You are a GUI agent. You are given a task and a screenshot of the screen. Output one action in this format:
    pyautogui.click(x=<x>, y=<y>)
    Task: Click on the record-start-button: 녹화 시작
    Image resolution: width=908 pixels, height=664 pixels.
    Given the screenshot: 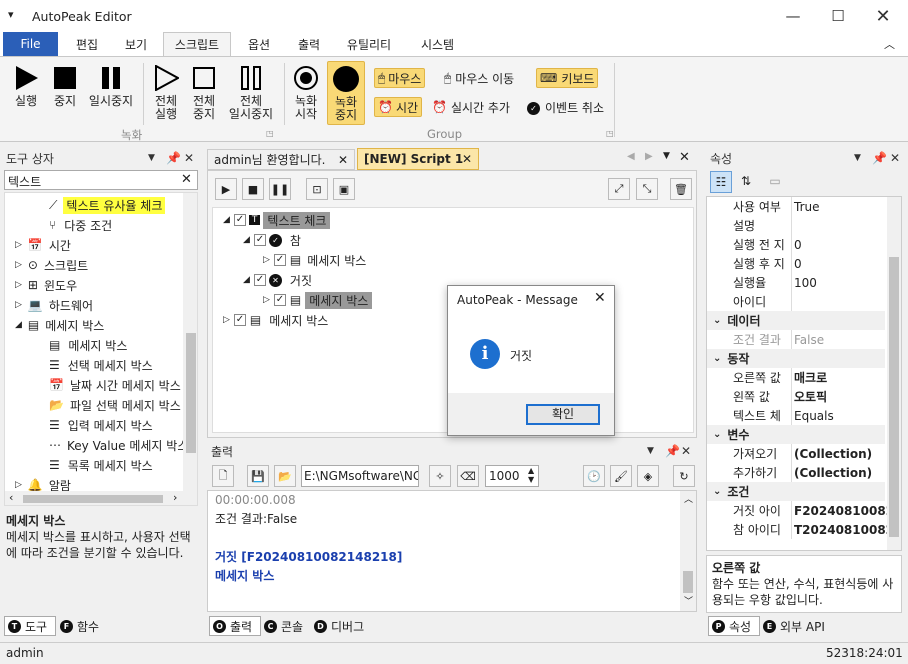 What is the action you would take?
    pyautogui.click(x=306, y=92)
    